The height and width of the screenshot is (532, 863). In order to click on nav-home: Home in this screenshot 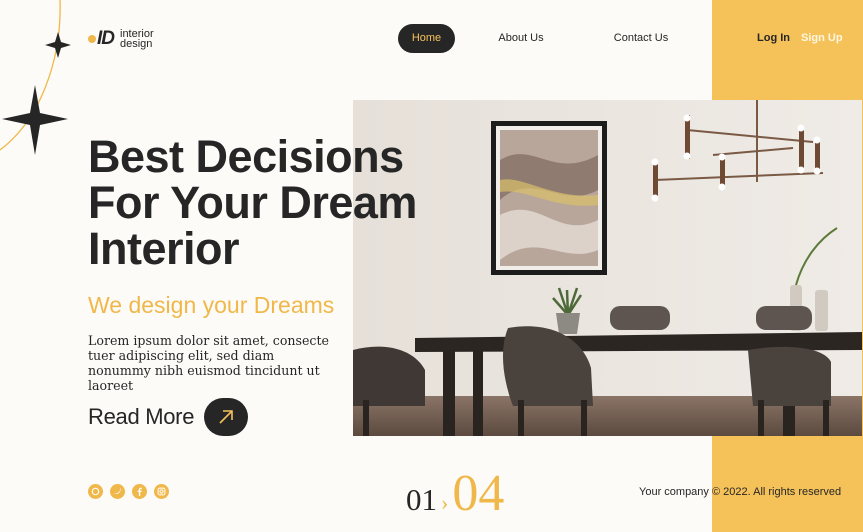, I will do `click(426, 38)`.